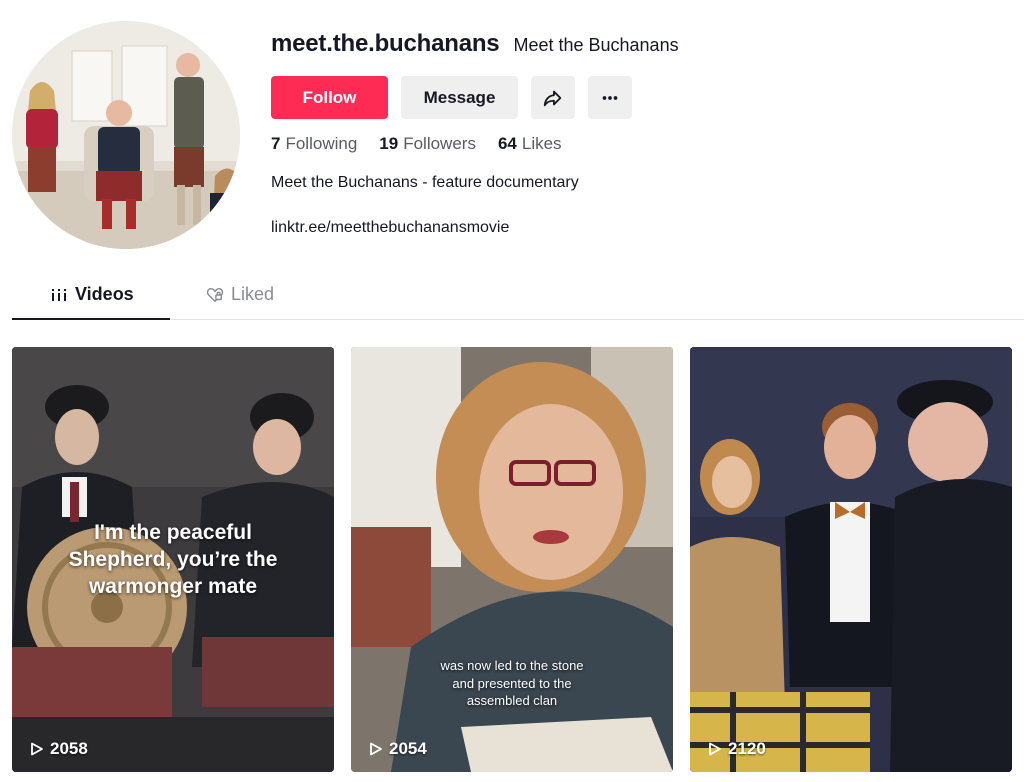  What do you see at coordinates (507, 143) in the screenshot?
I see `likes-count: 64` at bounding box center [507, 143].